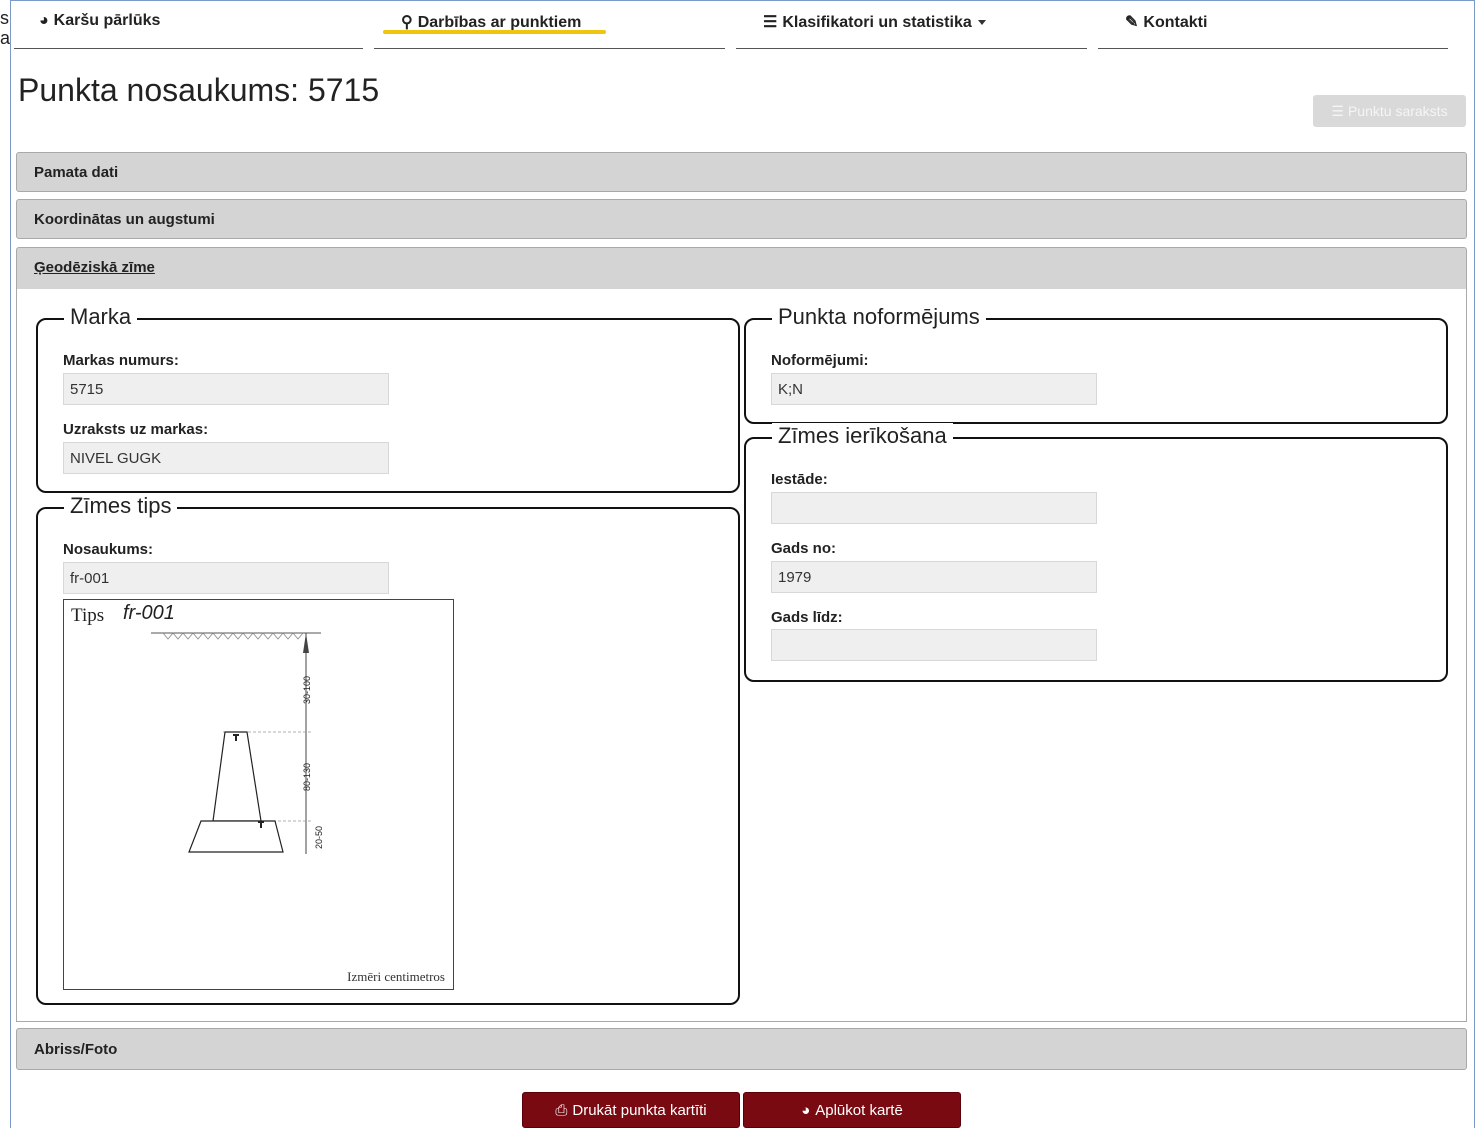  What do you see at coordinates (199, 90) in the screenshot?
I see `page-title: Punkta nosaukums: 5715` at bounding box center [199, 90].